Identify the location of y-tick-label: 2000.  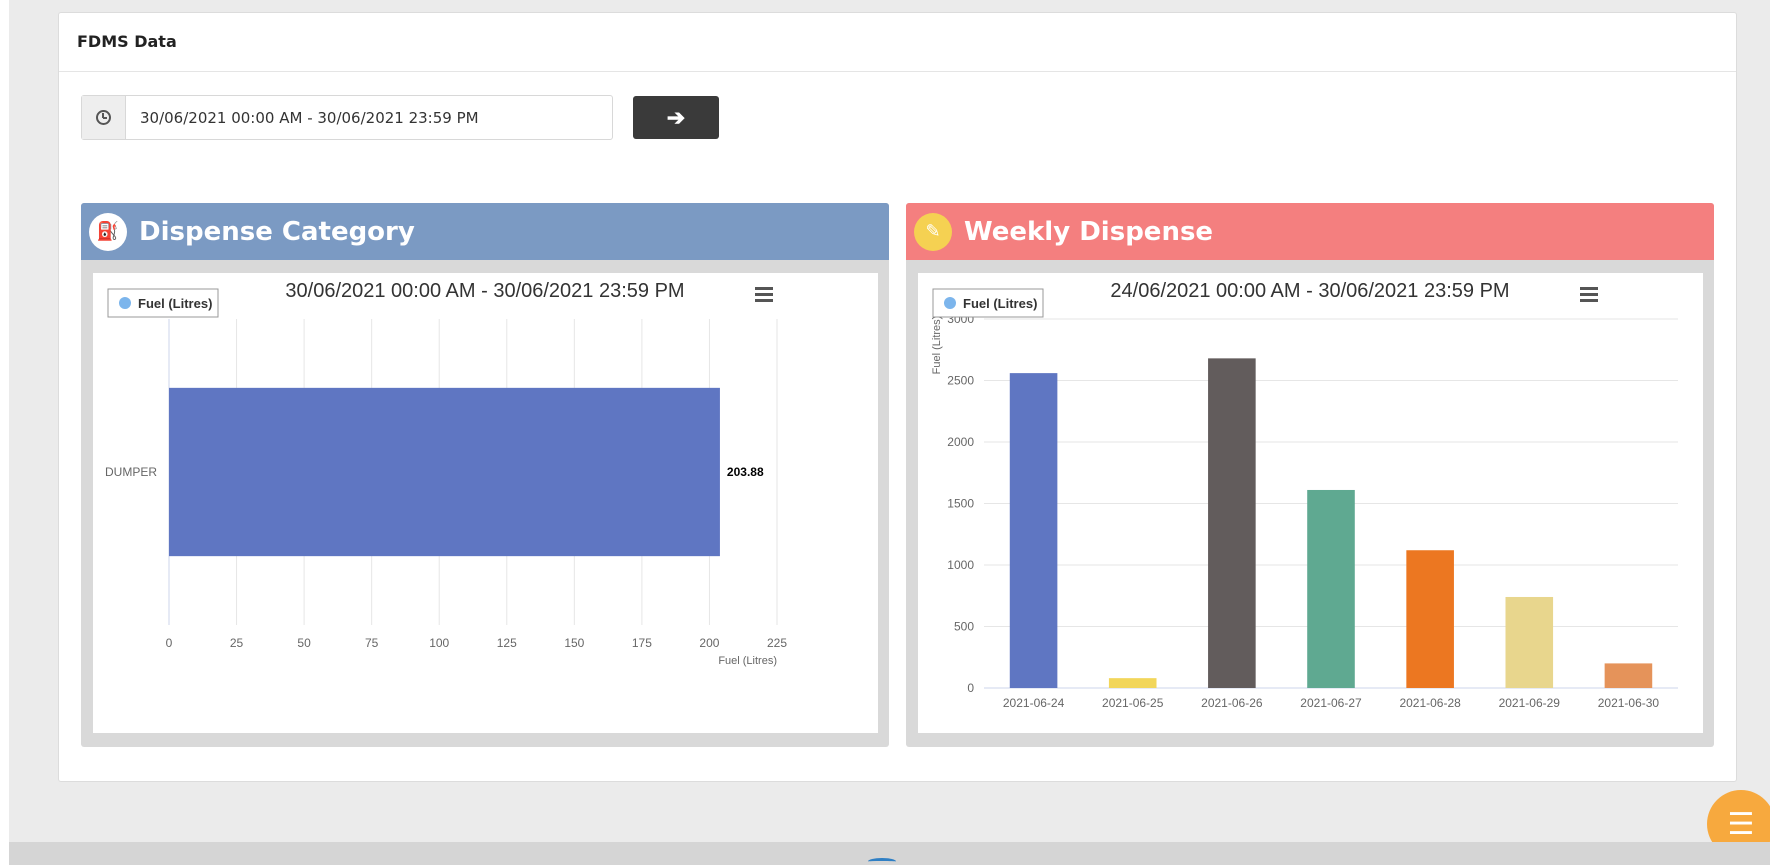
(960, 442).